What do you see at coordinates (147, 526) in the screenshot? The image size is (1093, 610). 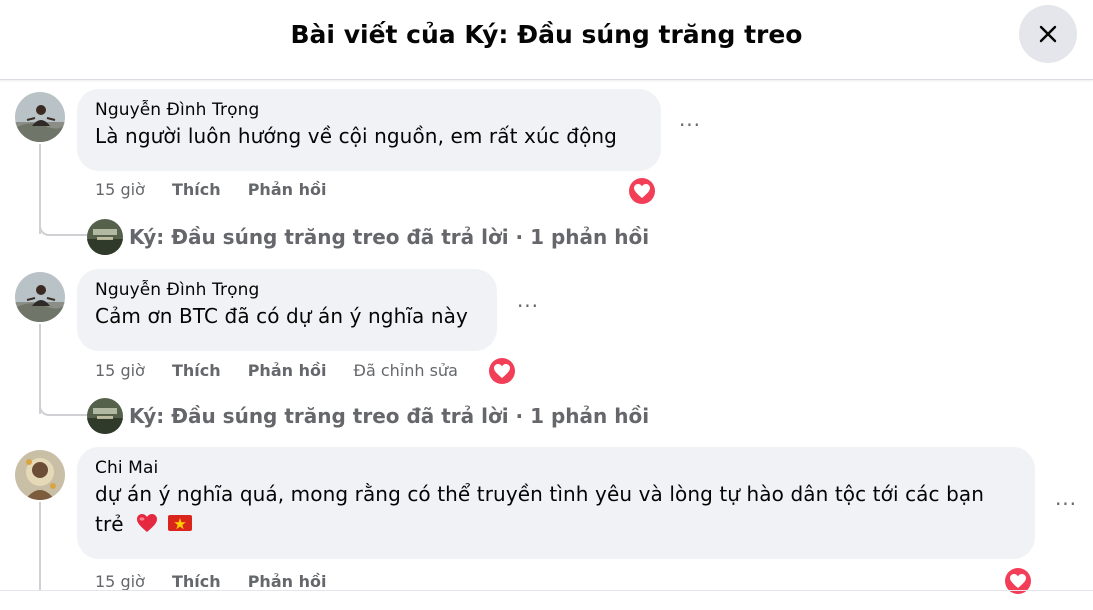 I see `red-heart-emoji` at bounding box center [147, 526].